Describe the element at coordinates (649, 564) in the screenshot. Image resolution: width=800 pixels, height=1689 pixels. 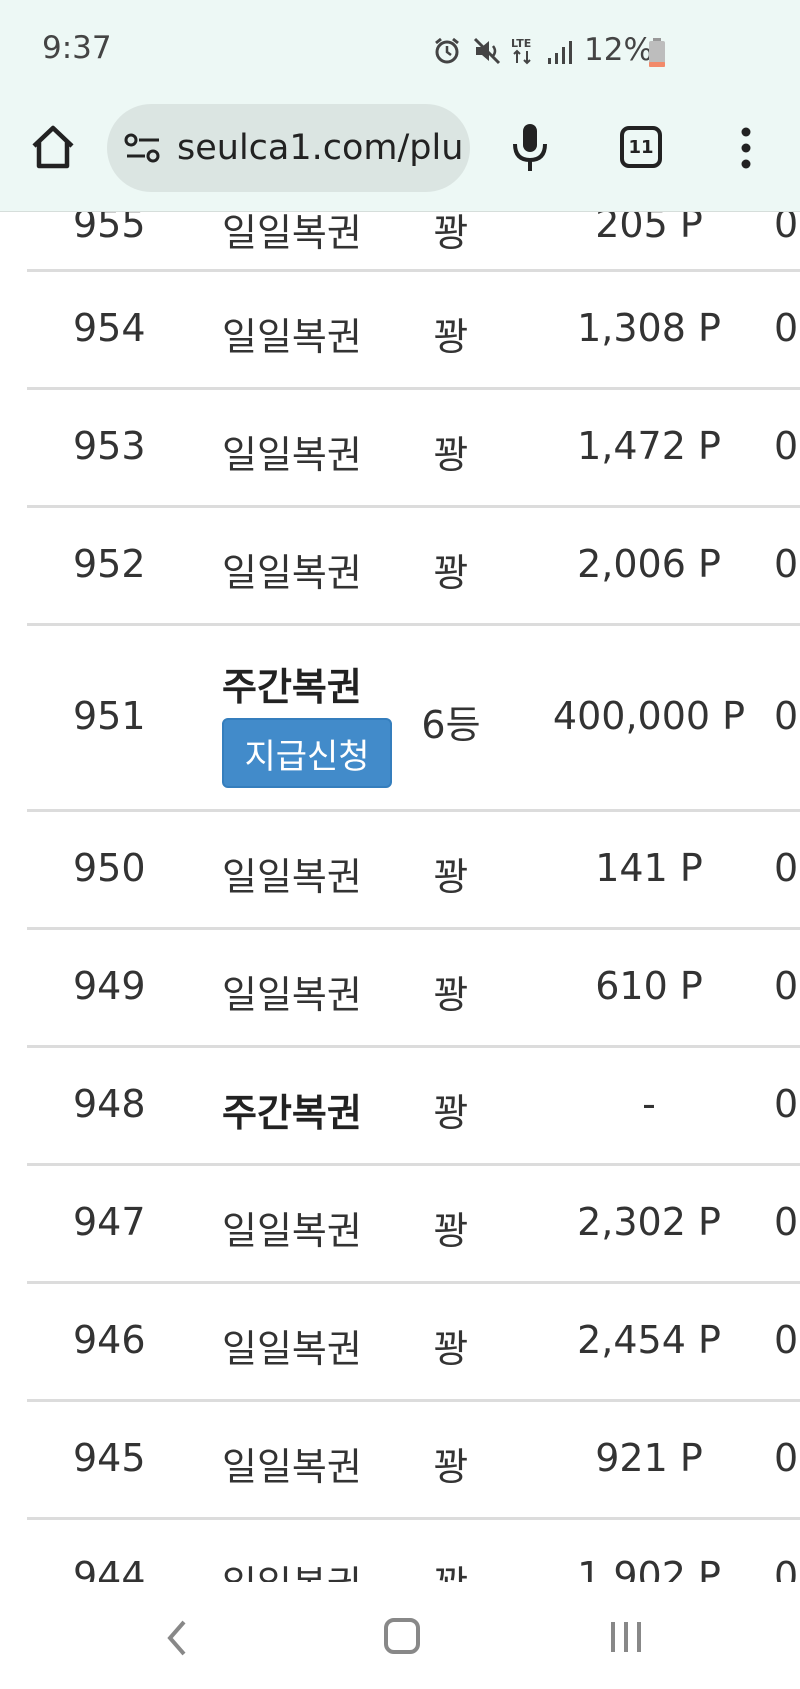
I see `lottery-points: 2,006 P` at that location.